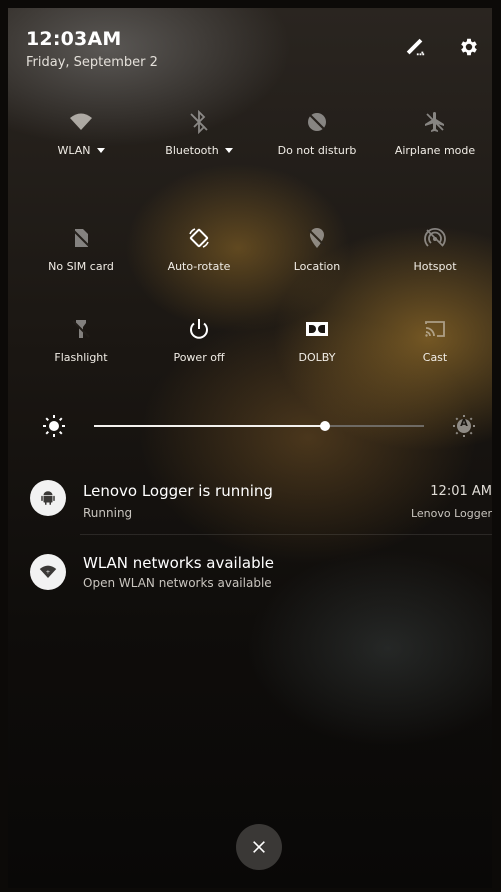 This screenshot has width=501, height=892. What do you see at coordinates (57, 39) in the screenshot?
I see `clock-time: 12:03` at bounding box center [57, 39].